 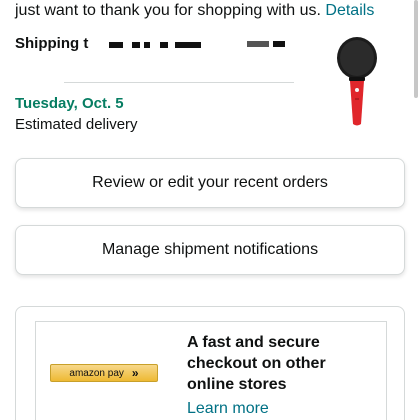 What do you see at coordinates (210, 250) in the screenshot?
I see `manage-notifications-button: Manage shipment notifications` at bounding box center [210, 250].